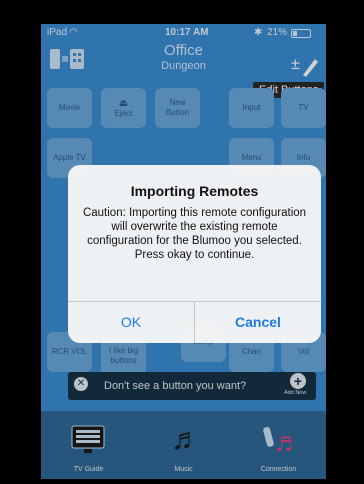  Describe the element at coordinates (131, 322) in the screenshot. I see `ok-button: OK` at that location.